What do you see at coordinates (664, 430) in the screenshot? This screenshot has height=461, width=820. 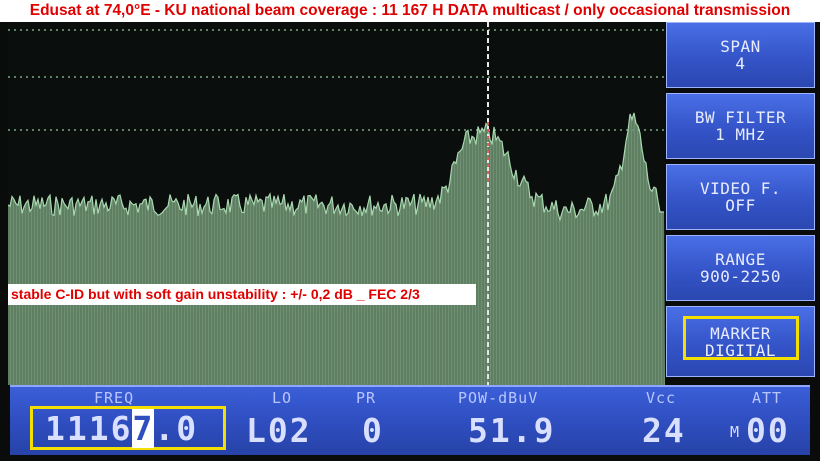 I see `vcc-value: 24` at bounding box center [664, 430].